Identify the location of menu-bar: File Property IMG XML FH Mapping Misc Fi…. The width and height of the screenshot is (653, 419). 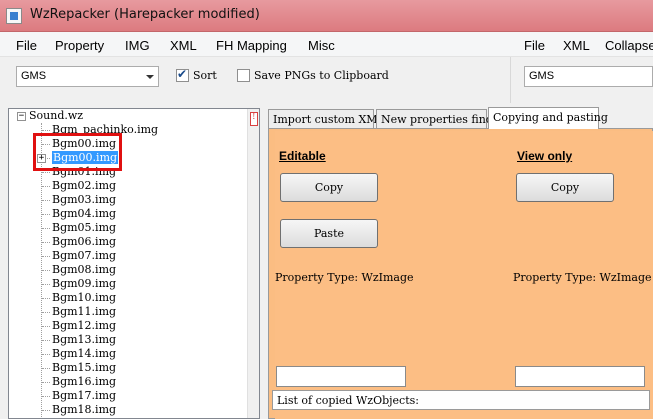
(326, 44).